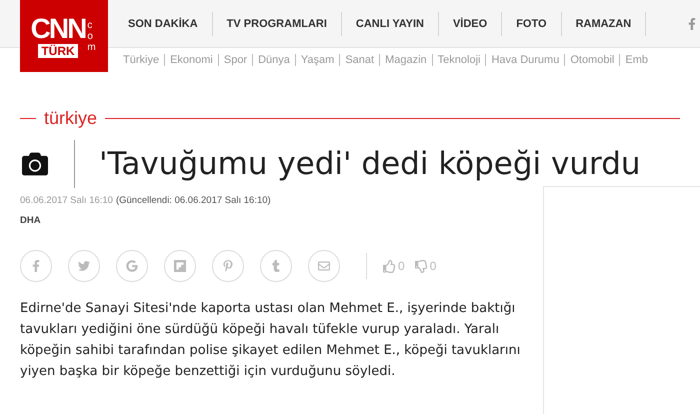 This screenshot has width=700, height=414. I want to click on article-body: Edirne'de Sanayi Sitesi'nde kaporta ustası olan Mehmet E., işyerinde baktığı tavukları yediğini öne sürdüğü köpeği havalı tüfekle vurup yaraladı. Yaralı köpeğin sahibi tarafından polise şikayet edilen Mehmet E., köpeği tavuklarını yiyen başka bir köpeğe benzettiği için vurduğunu söyledi., so click(271, 340).